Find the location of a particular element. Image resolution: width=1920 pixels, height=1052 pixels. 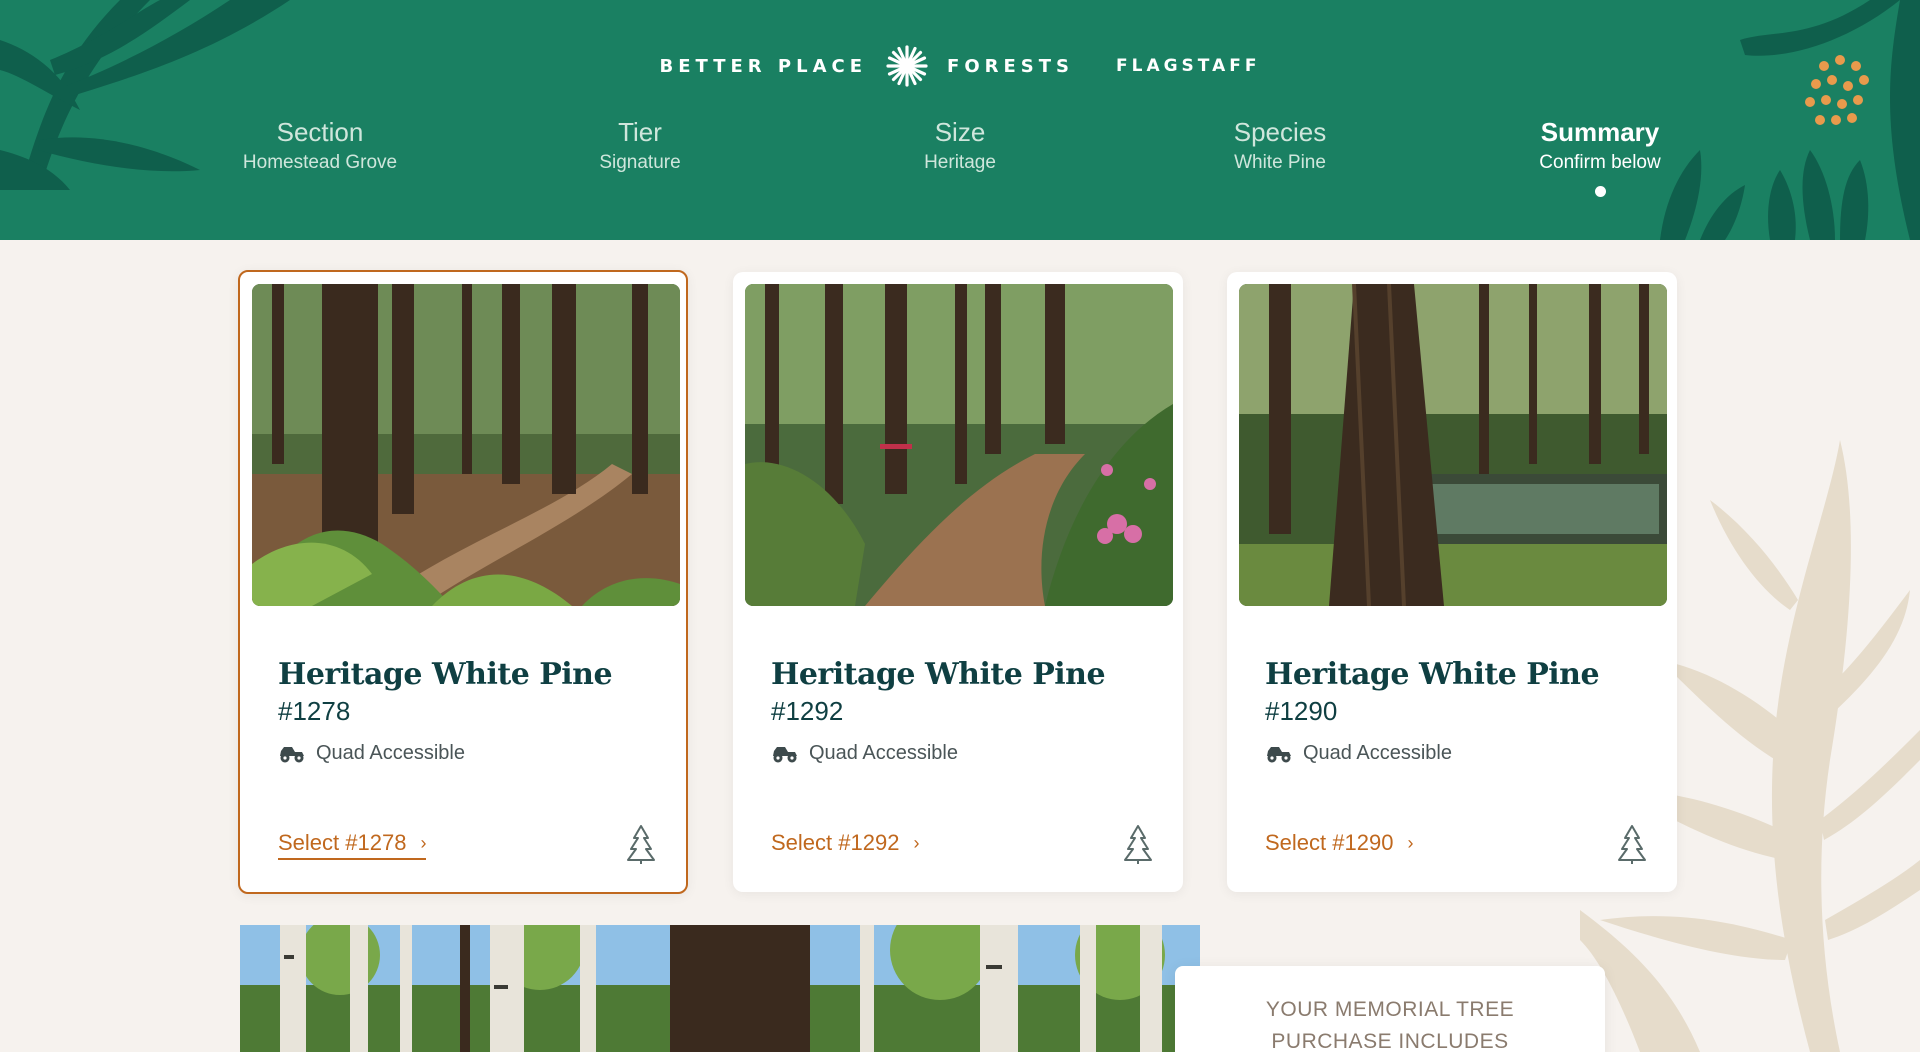

step-value: Signature is located at coordinates (640, 162).